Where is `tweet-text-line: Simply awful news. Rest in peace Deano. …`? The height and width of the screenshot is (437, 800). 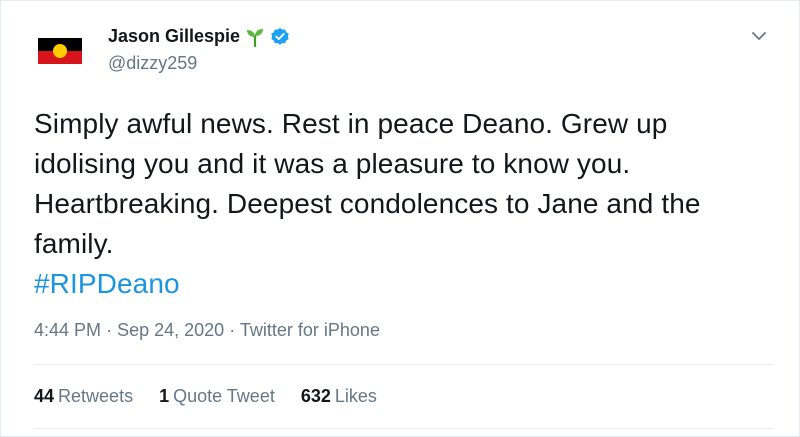 tweet-text-line: Simply awful news. Rest in peace Deano. … is located at coordinates (351, 123).